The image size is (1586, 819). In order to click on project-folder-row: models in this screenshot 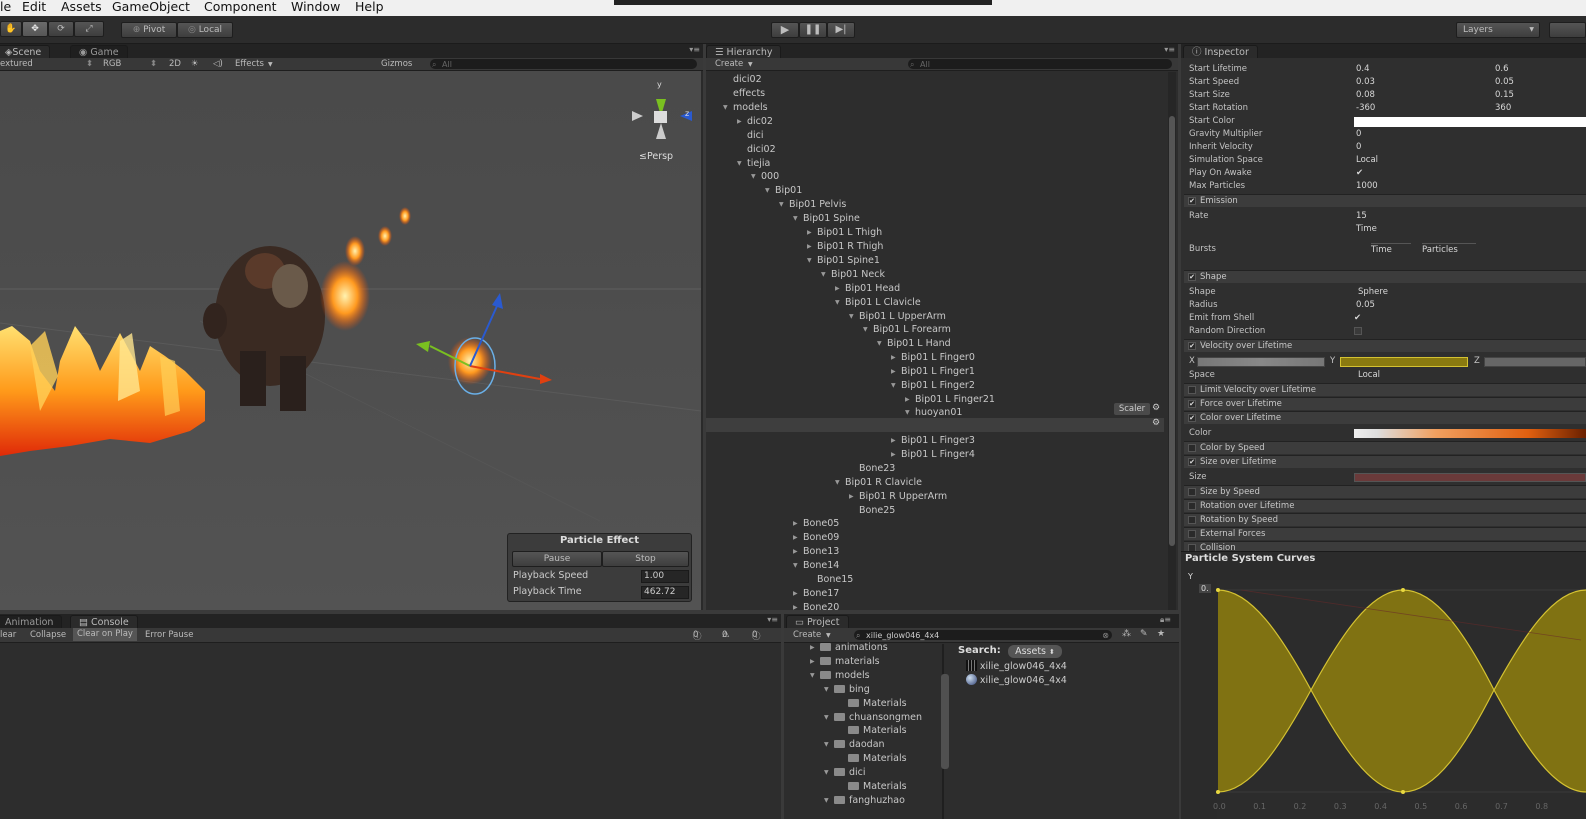, I will do `click(839, 676)`.